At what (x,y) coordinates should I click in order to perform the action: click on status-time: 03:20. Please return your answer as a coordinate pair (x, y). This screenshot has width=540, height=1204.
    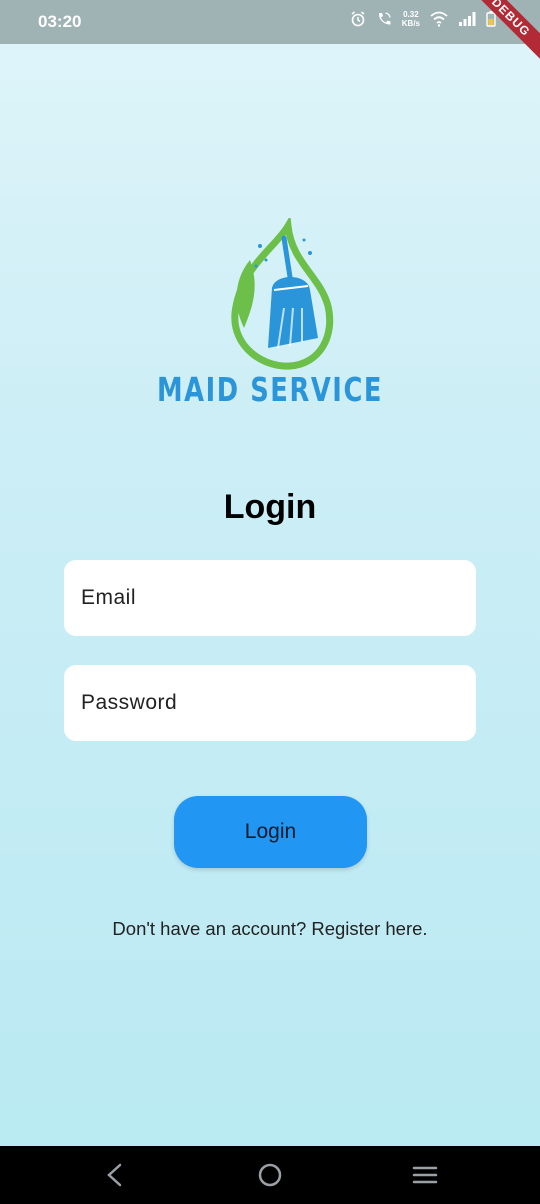
    Looking at the image, I should click on (60, 21).